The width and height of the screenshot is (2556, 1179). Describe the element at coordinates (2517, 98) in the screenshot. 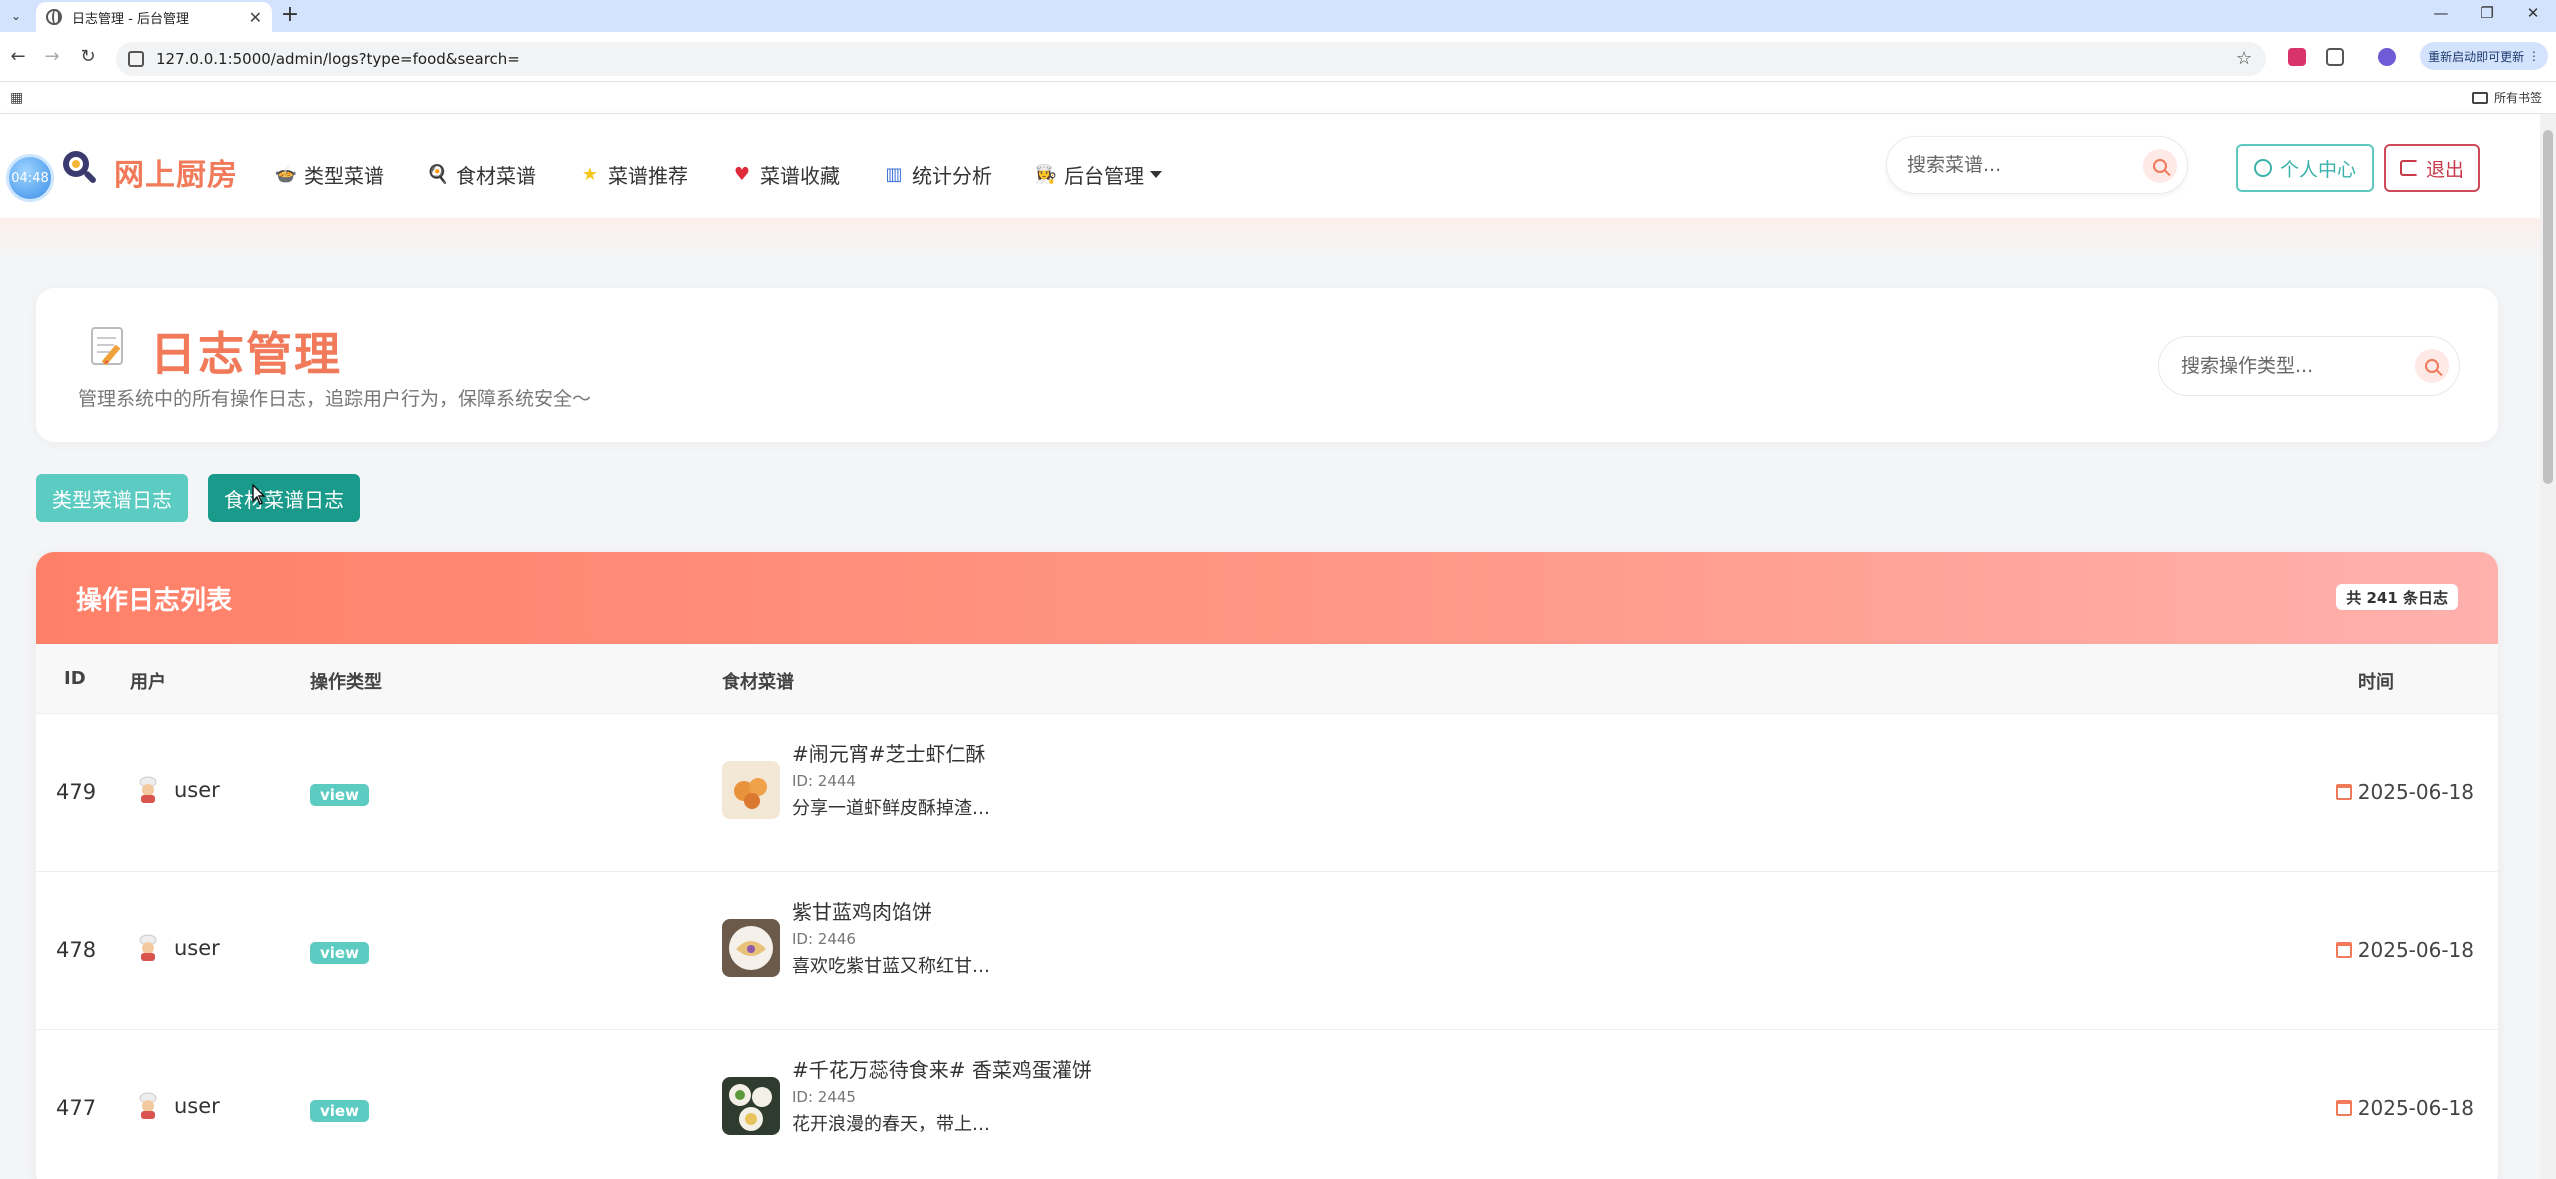

I see `all-bookmarks-label: 所有书签` at that location.